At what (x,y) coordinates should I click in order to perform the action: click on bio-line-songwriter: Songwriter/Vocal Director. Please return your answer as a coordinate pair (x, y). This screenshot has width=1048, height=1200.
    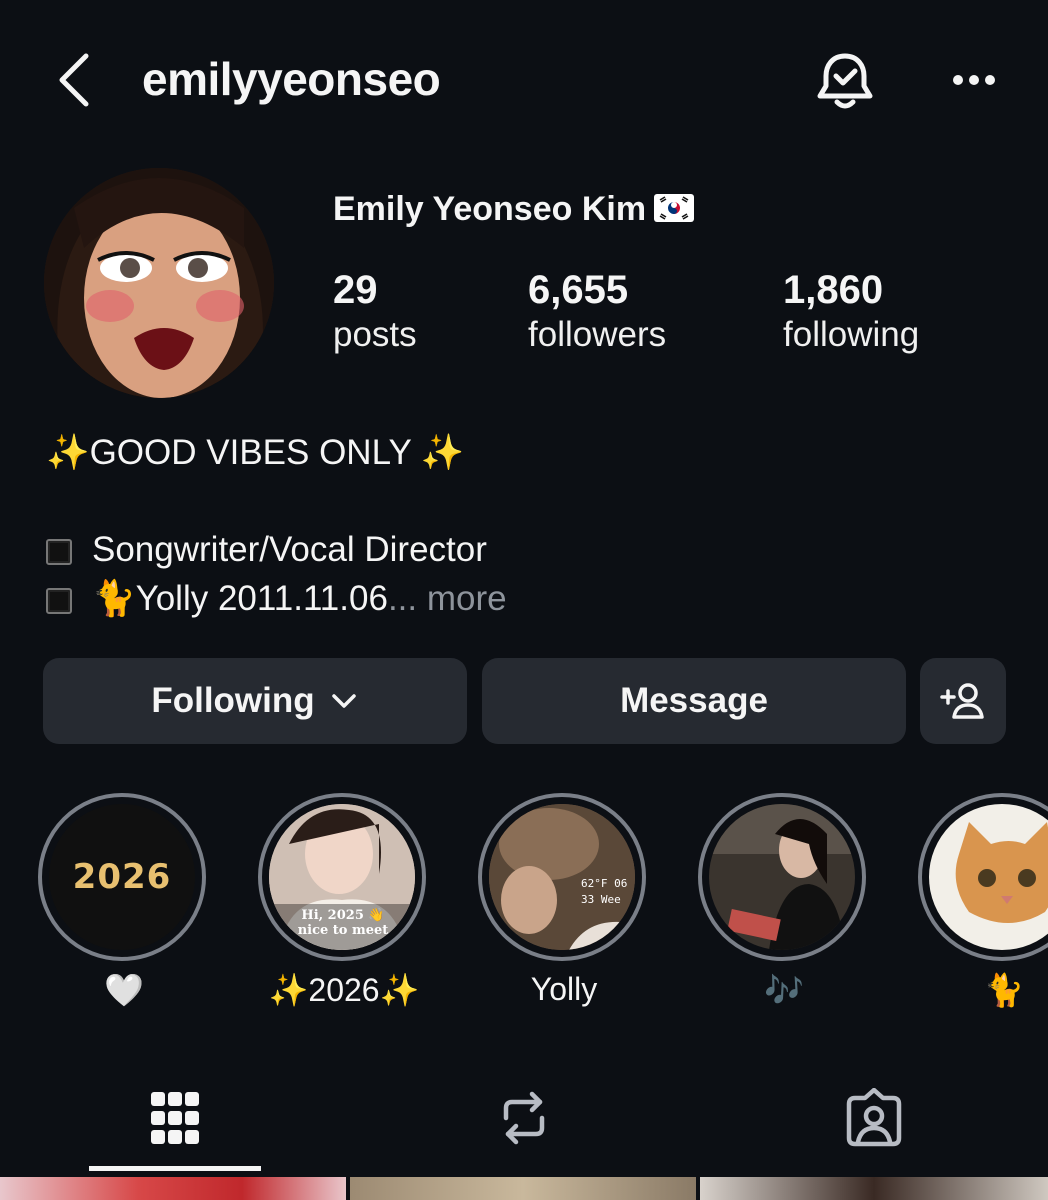
    Looking at the image, I should click on (266, 550).